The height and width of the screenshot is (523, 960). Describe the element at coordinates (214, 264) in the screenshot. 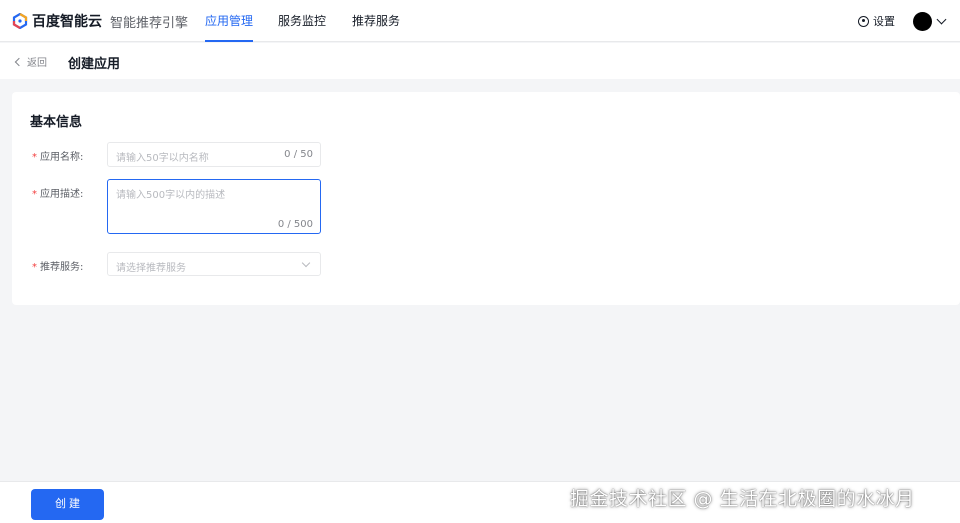

I see `service-select: 请选择推荐服务` at that location.